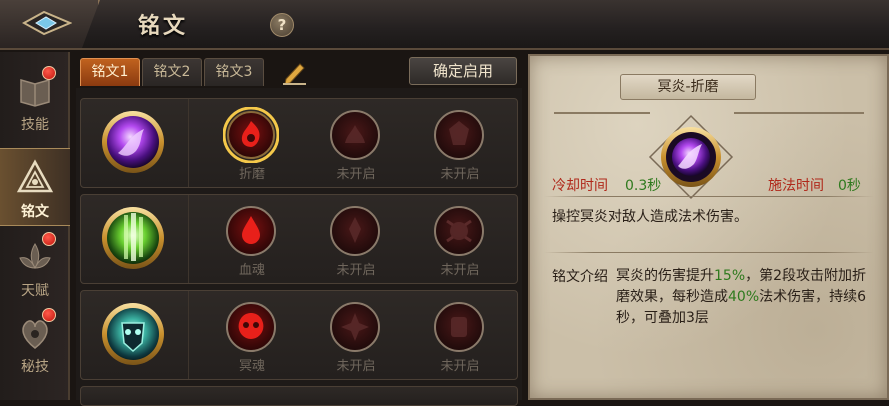 This screenshot has height=406, width=889. I want to click on rune-row: 血魂 未开启 未开启, so click(299, 239).